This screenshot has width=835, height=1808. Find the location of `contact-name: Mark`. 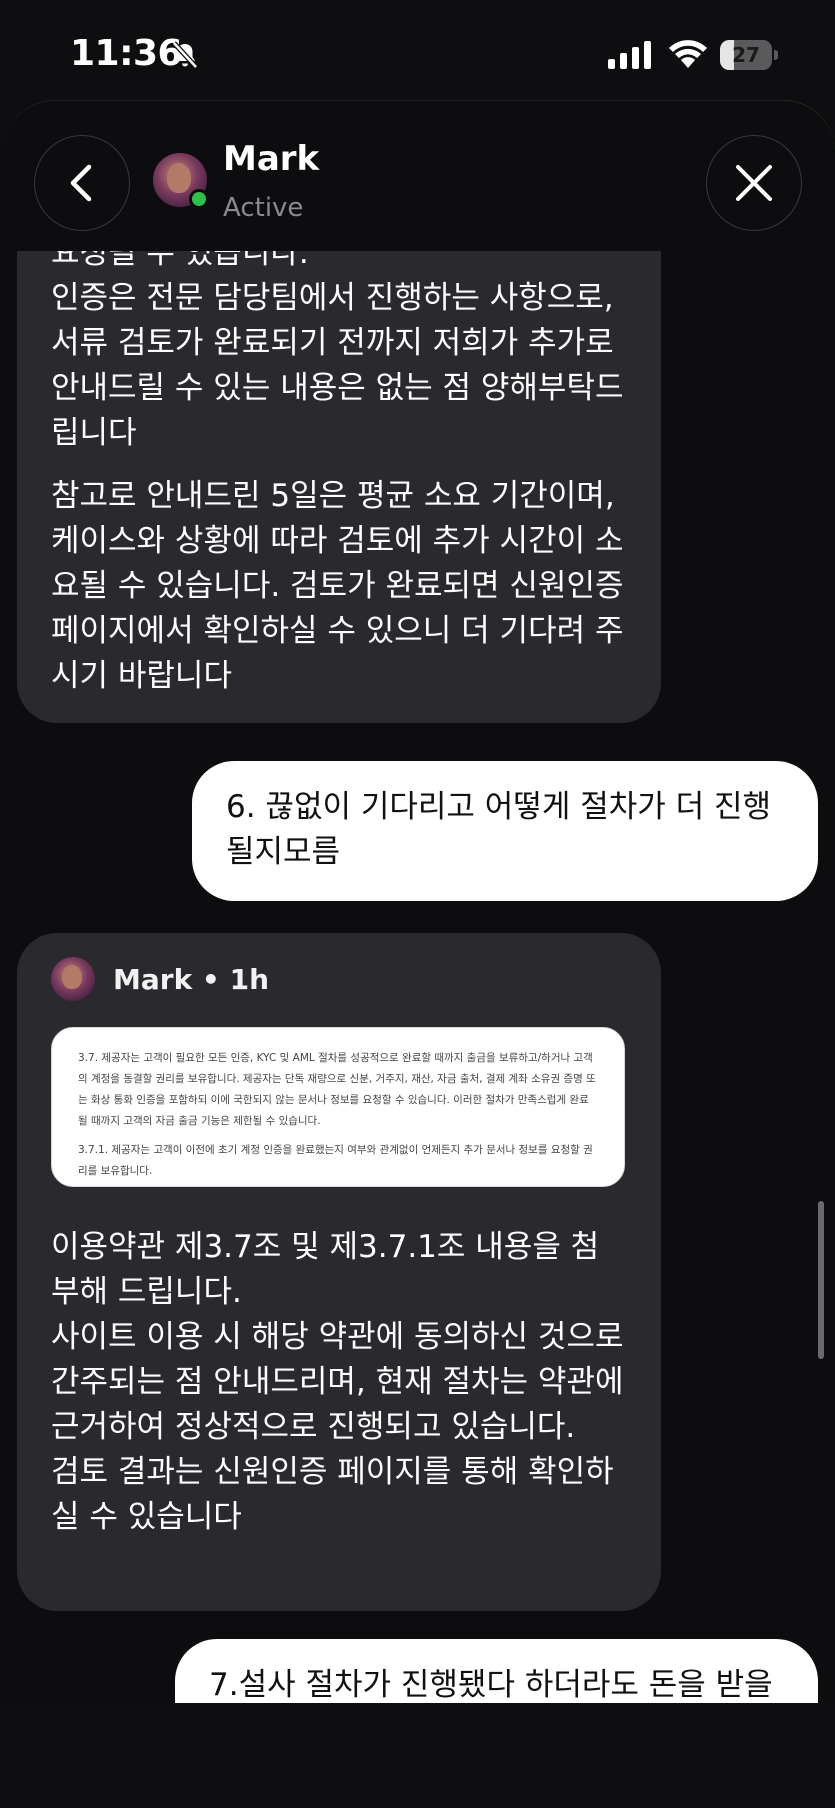

contact-name: Mark is located at coordinates (271, 159).